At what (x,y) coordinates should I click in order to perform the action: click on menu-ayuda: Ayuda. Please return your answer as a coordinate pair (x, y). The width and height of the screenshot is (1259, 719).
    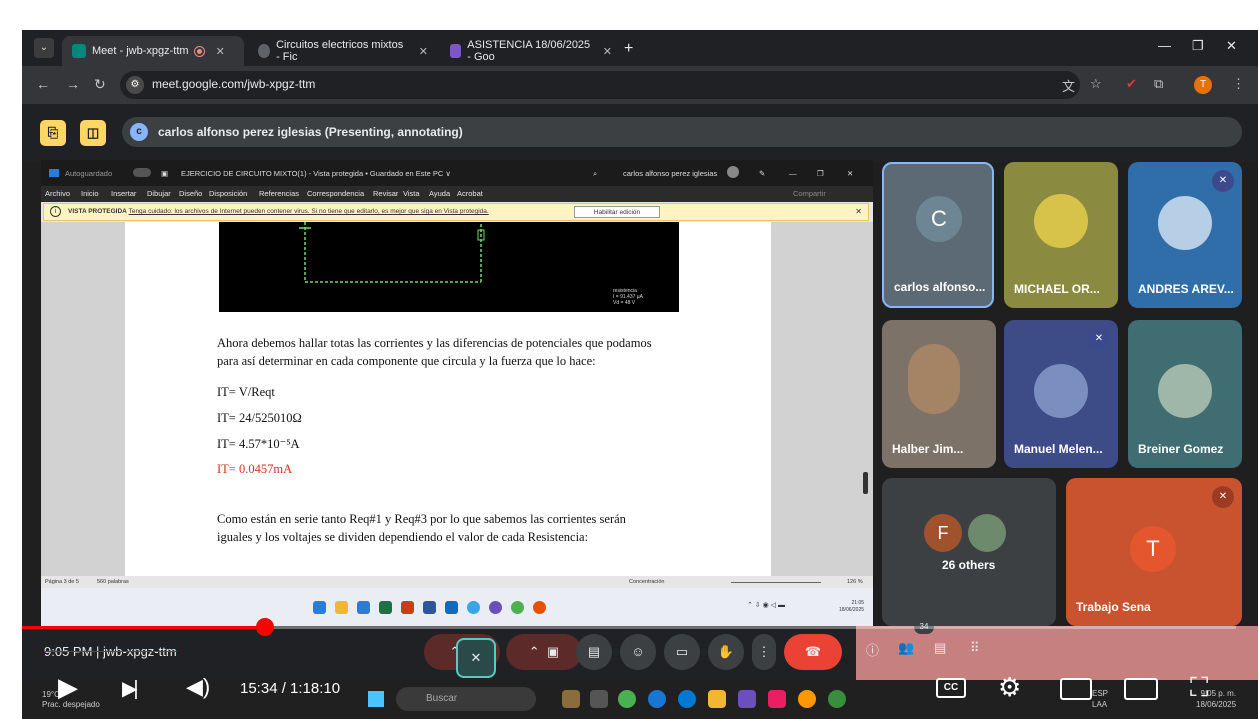
    Looking at the image, I should click on (439, 193).